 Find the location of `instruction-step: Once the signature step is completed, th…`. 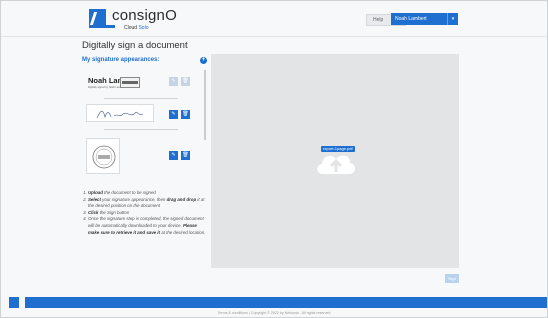

instruction-step: Once the signature step is completed, th… is located at coordinates (147, 226).